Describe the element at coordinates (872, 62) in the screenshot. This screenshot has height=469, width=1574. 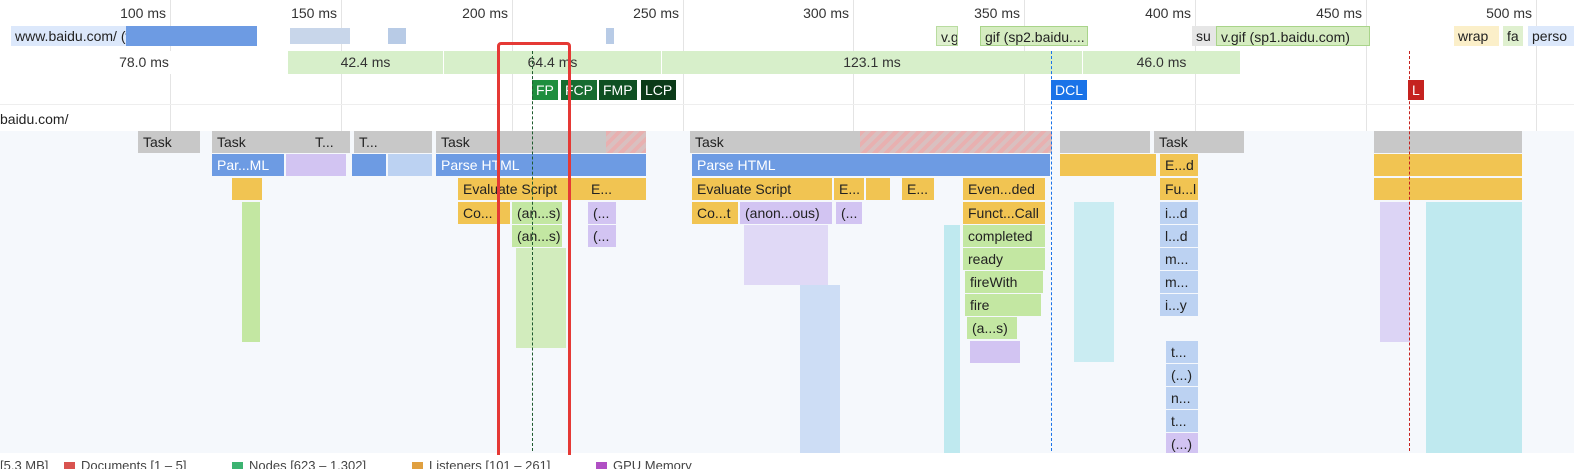
I see `frame-segment: 123.1 ms` at that location.